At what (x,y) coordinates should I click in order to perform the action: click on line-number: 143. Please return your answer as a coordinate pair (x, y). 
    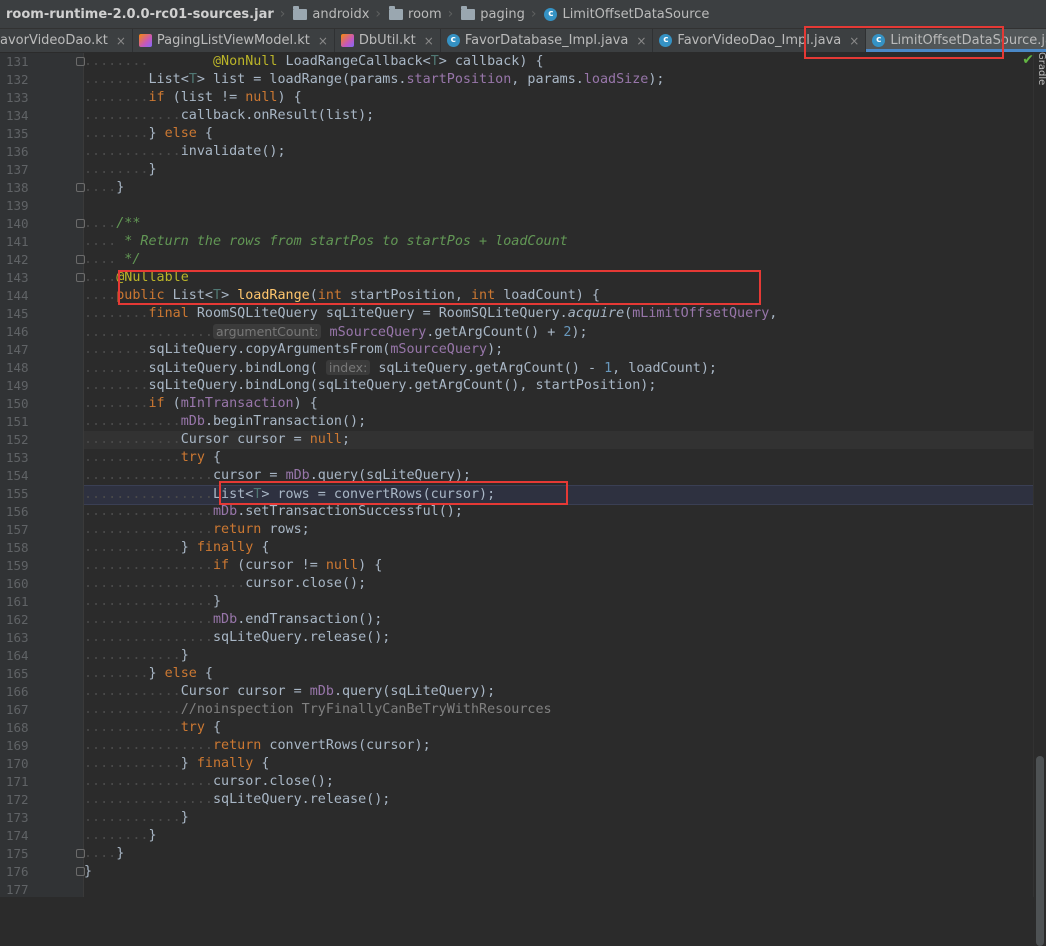
    Looking at the image, I should click on (17, 277).